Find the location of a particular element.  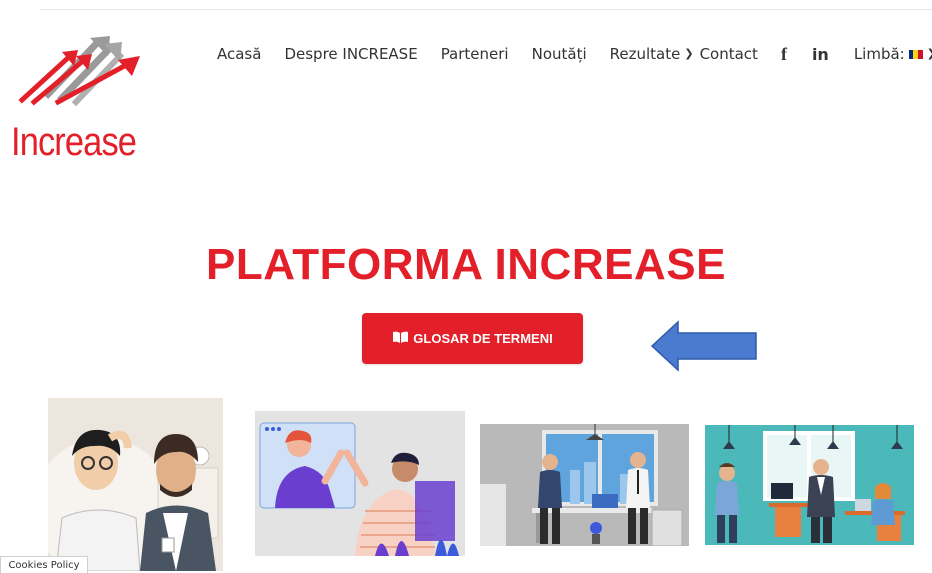

top-divider is located at coordinates (486, 9).